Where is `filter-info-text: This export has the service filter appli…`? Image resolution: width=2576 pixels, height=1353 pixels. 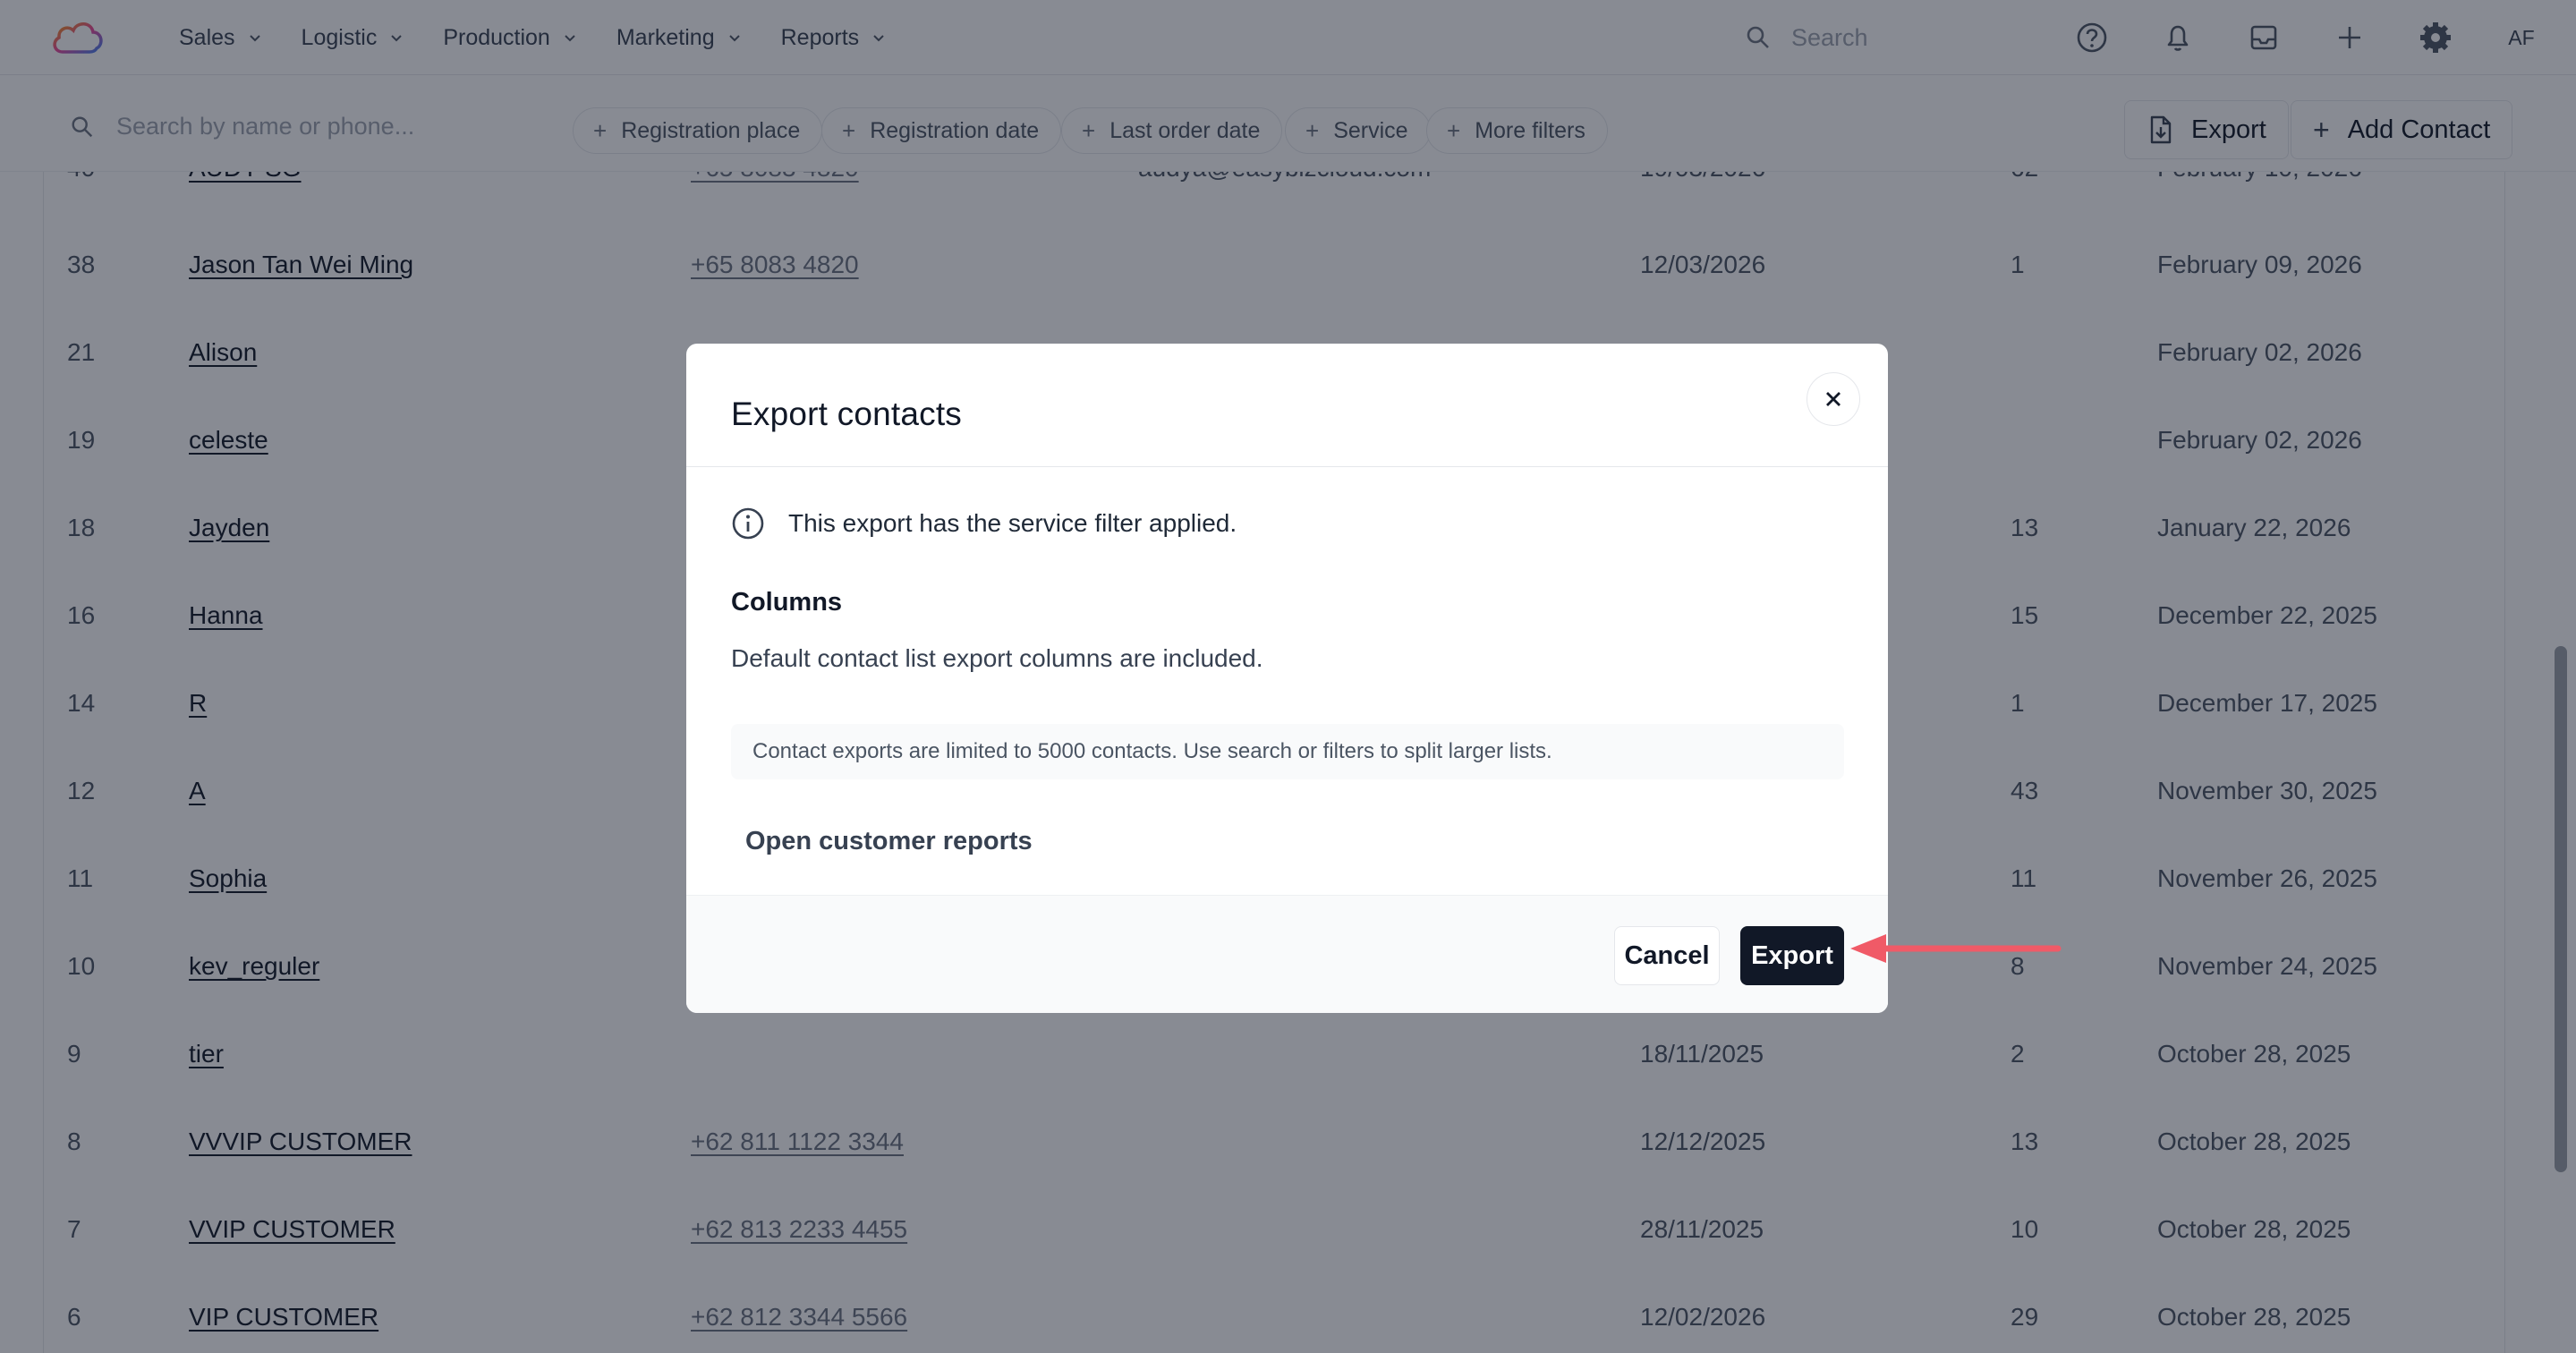 filter-info-text: This export has the service filter appli… is located at coordinates (1012, 523).